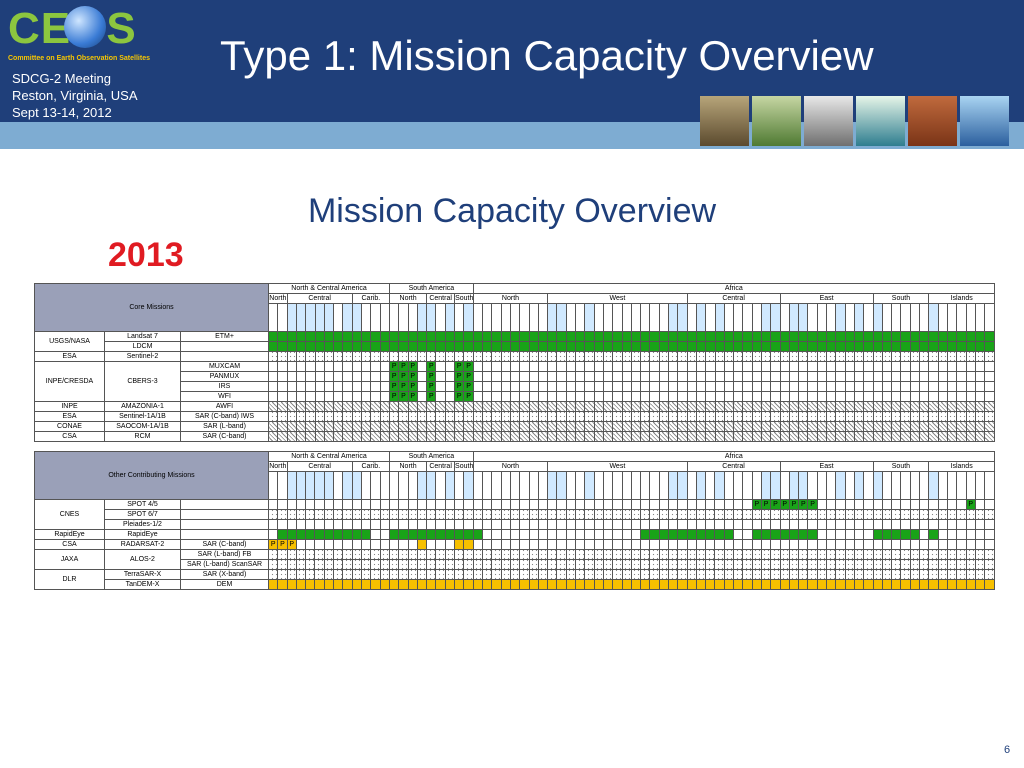  What do you see at coordinates (431, 456) in the screenshot?
I see `region-header: South America` at bounding box center [431, 456].